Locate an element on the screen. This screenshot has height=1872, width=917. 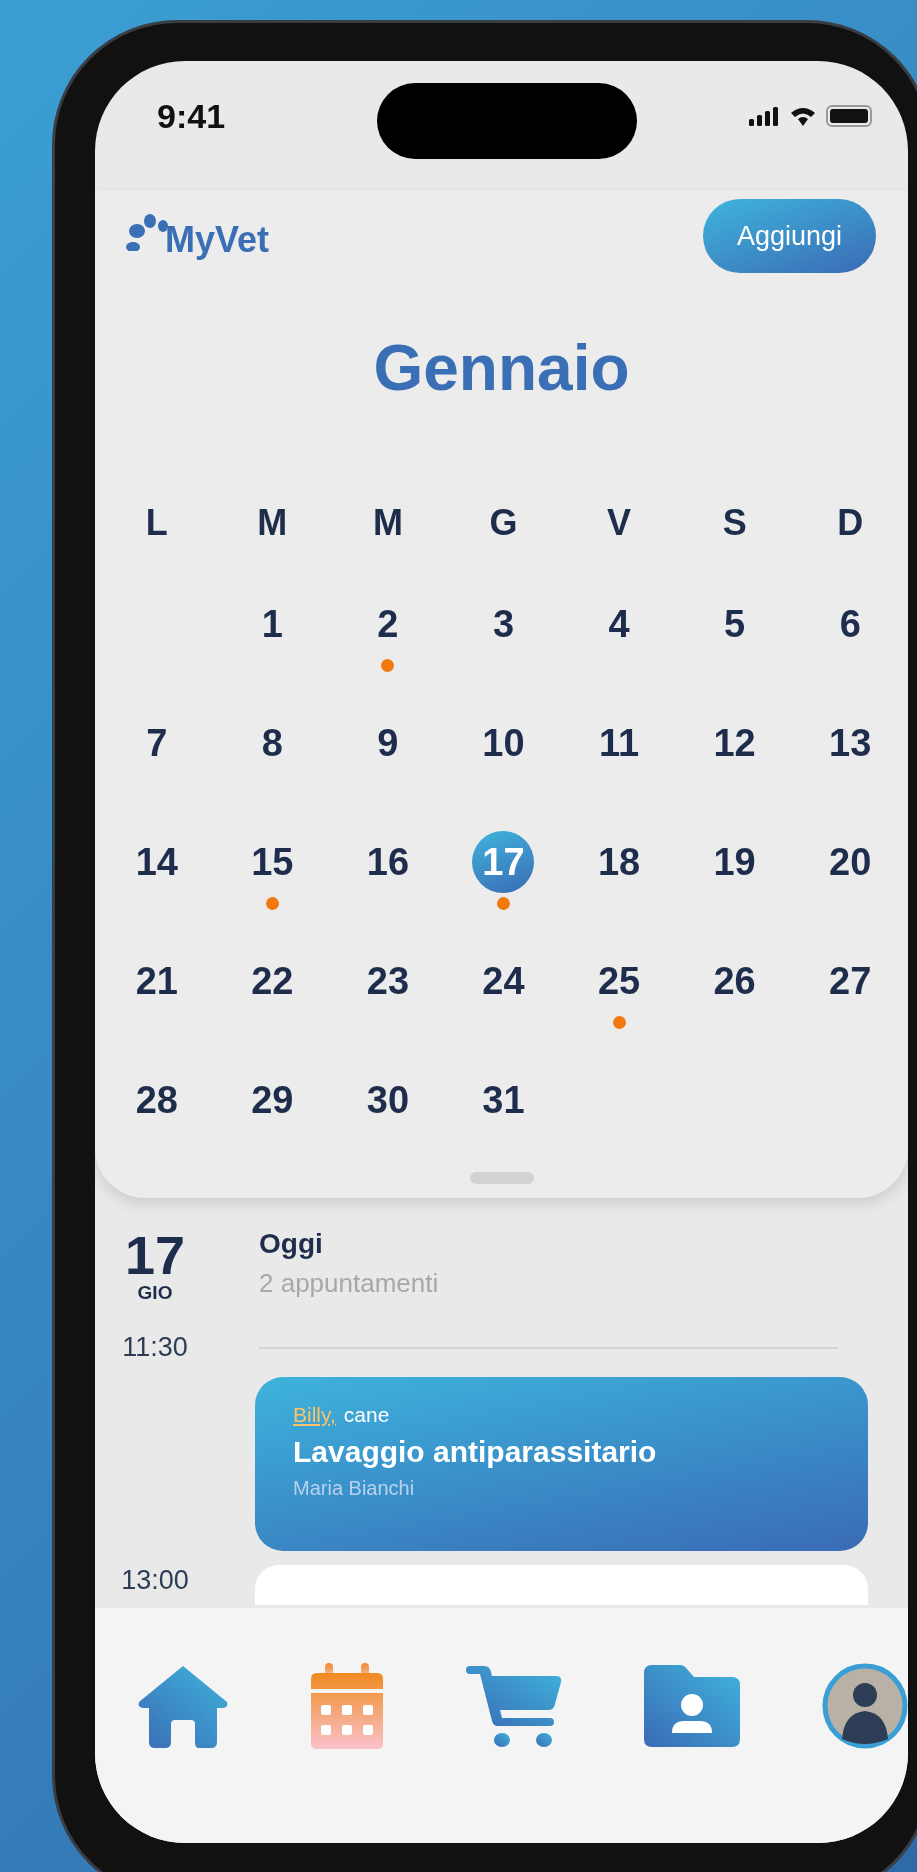
calendar-day: 10 is located at coordinates (503, 743).